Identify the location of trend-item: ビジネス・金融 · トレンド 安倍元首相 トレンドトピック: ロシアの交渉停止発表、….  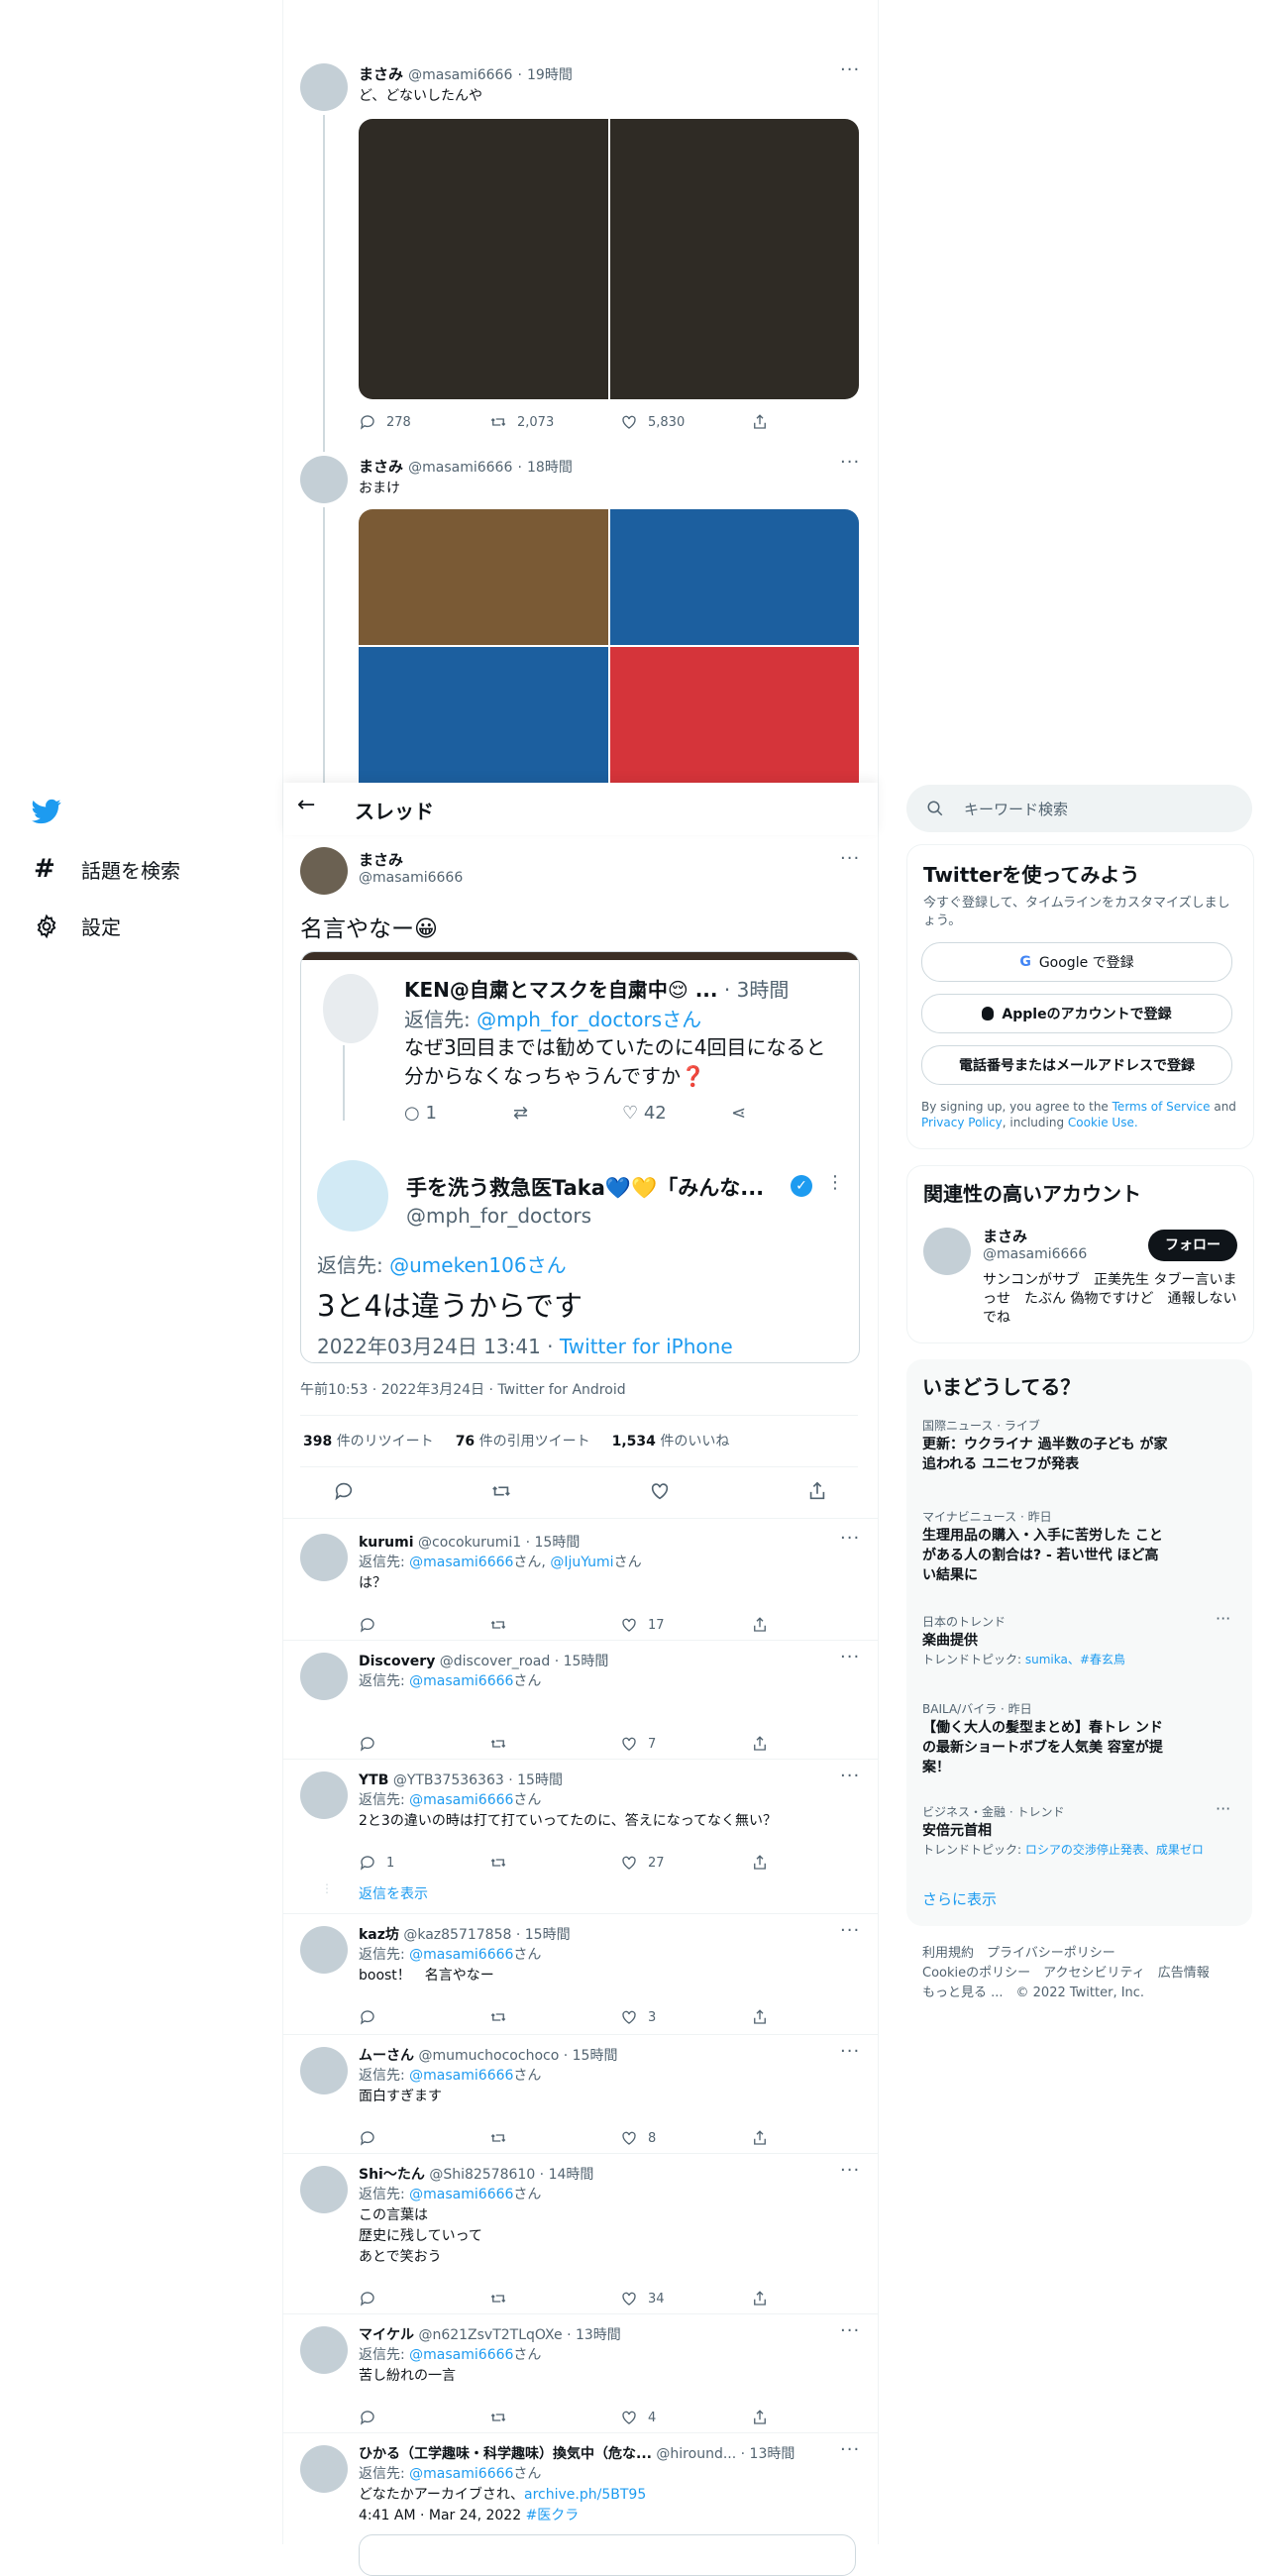
(1080, 1829).